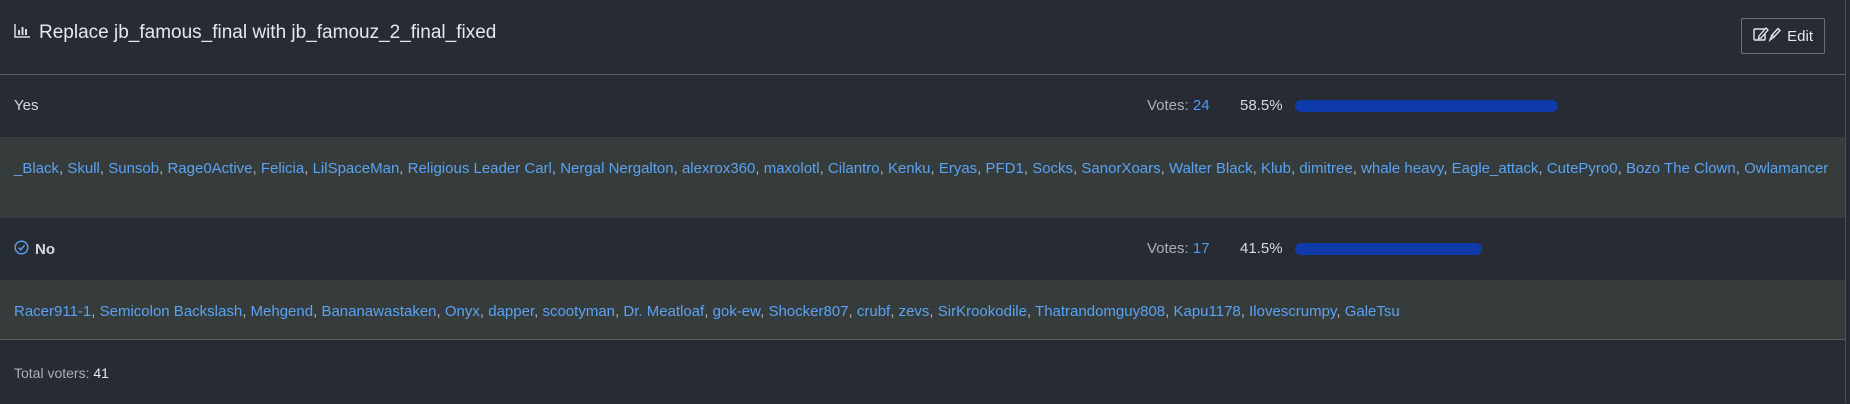  What do you see at coordinates (378, 311) in the screenshot?
I see `voter-link: Bananawastaken` at bounding box center [378, 311].